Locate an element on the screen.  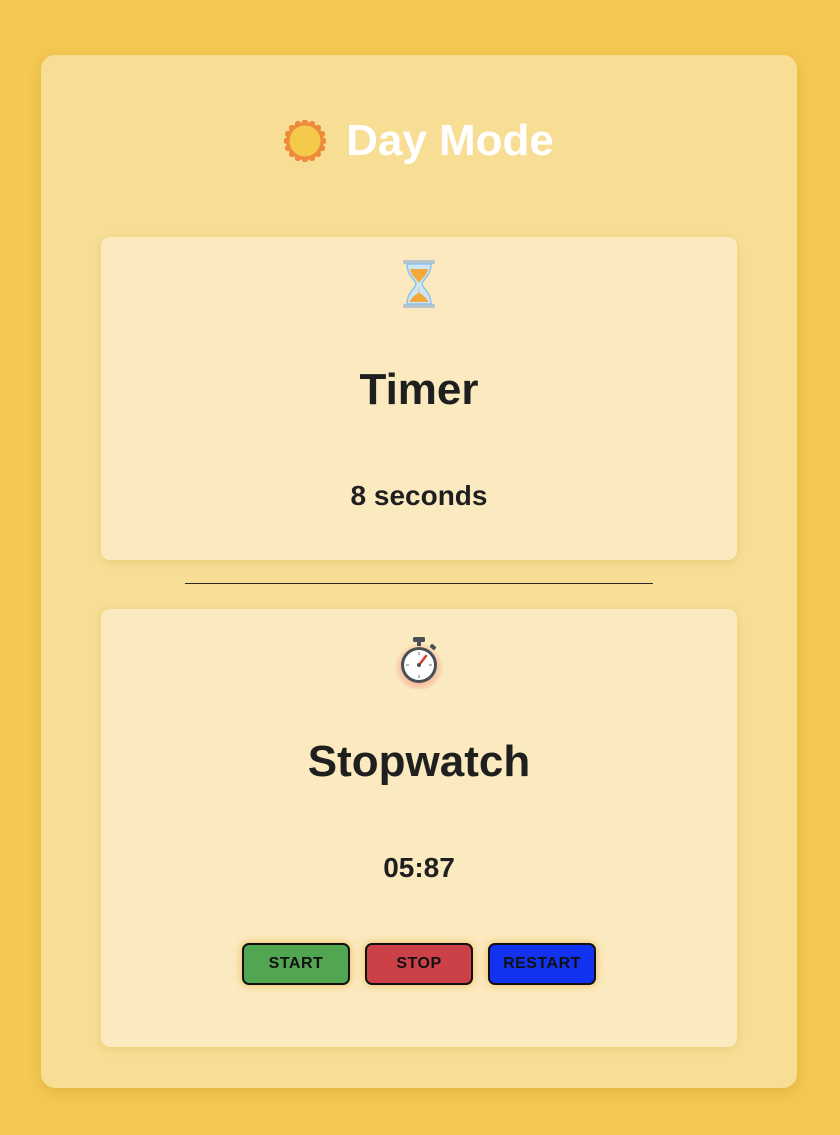
stop-button: STOP is located at coordinates (419, 964).